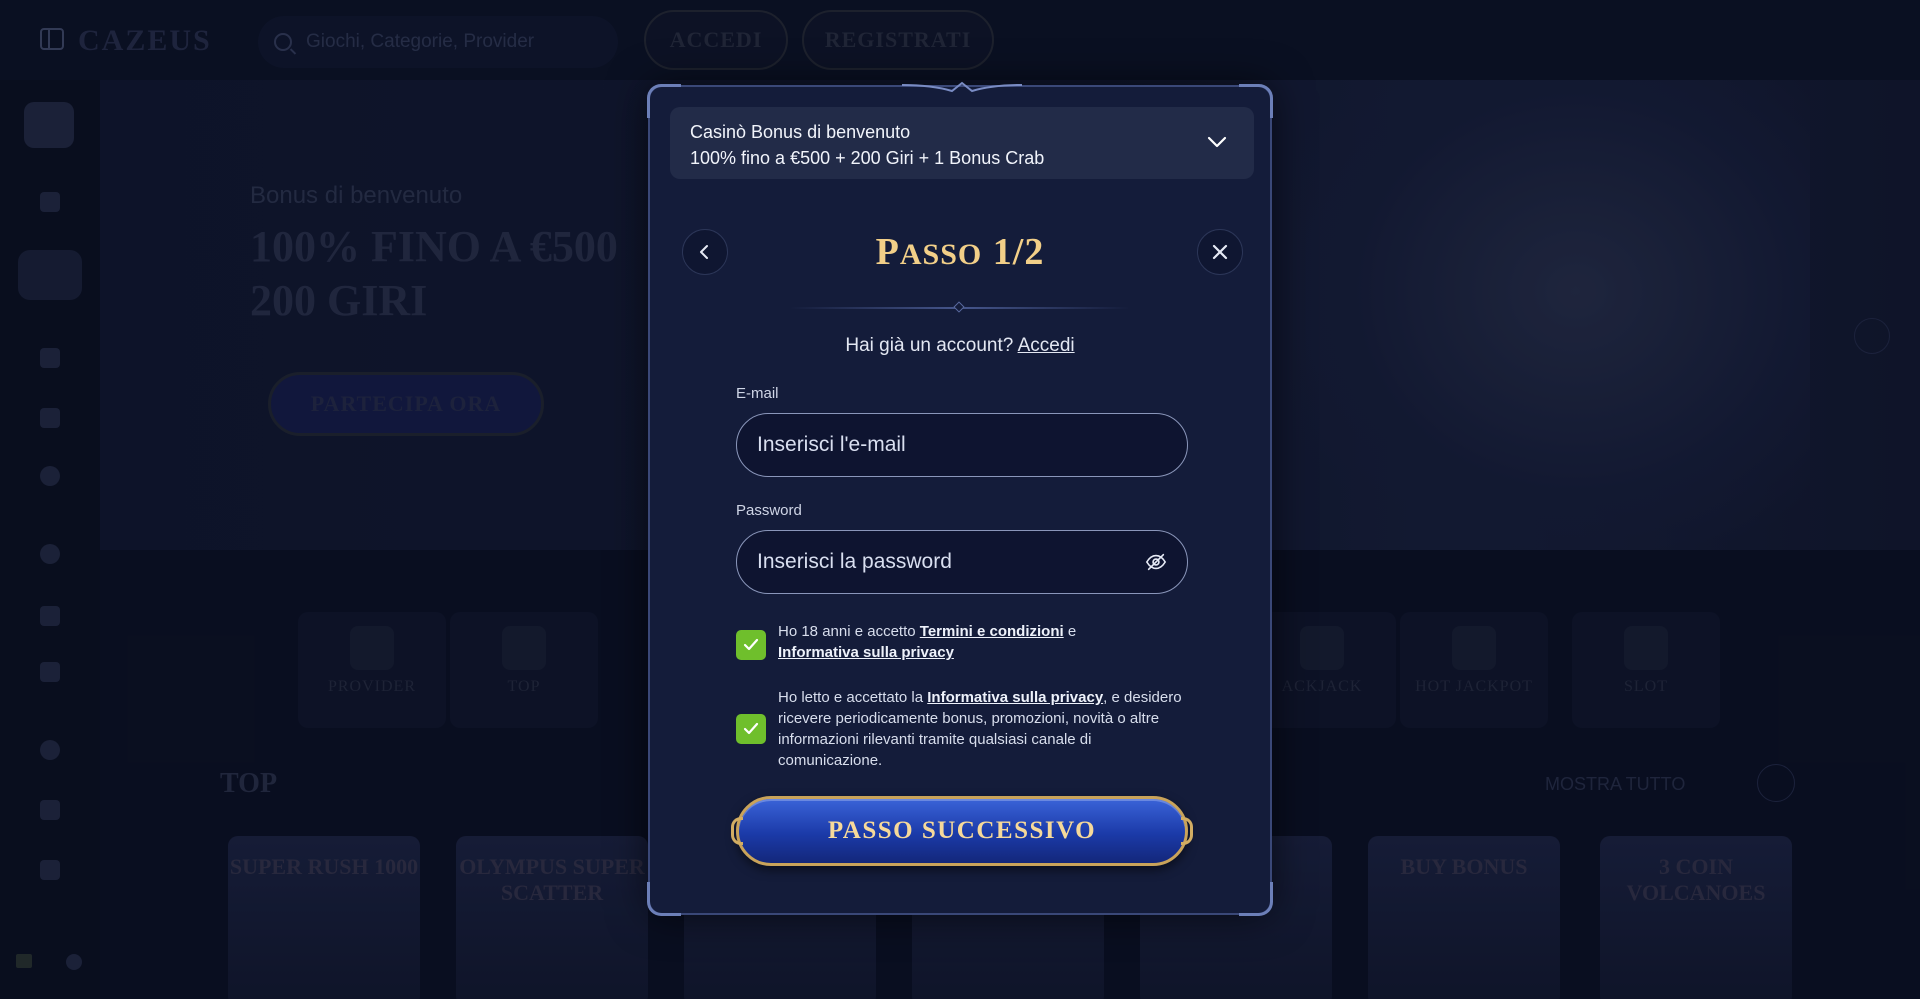 Image resolution: width=1920 pixels, height=999 pixels. What do you see at coordinates (929, 345) in the screenshot?
I see `have-account-label: Hai già un account?` at bounding box center [929, 345].